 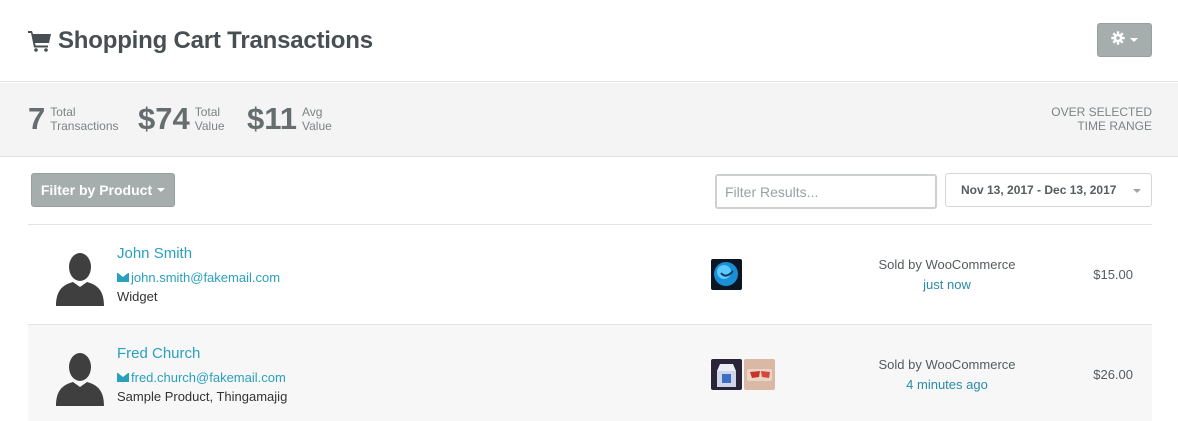 What do you see at coordinates (209, 119) in the screenshot?
I see `stat-label: Total Value` at bounding box center [209, 119].